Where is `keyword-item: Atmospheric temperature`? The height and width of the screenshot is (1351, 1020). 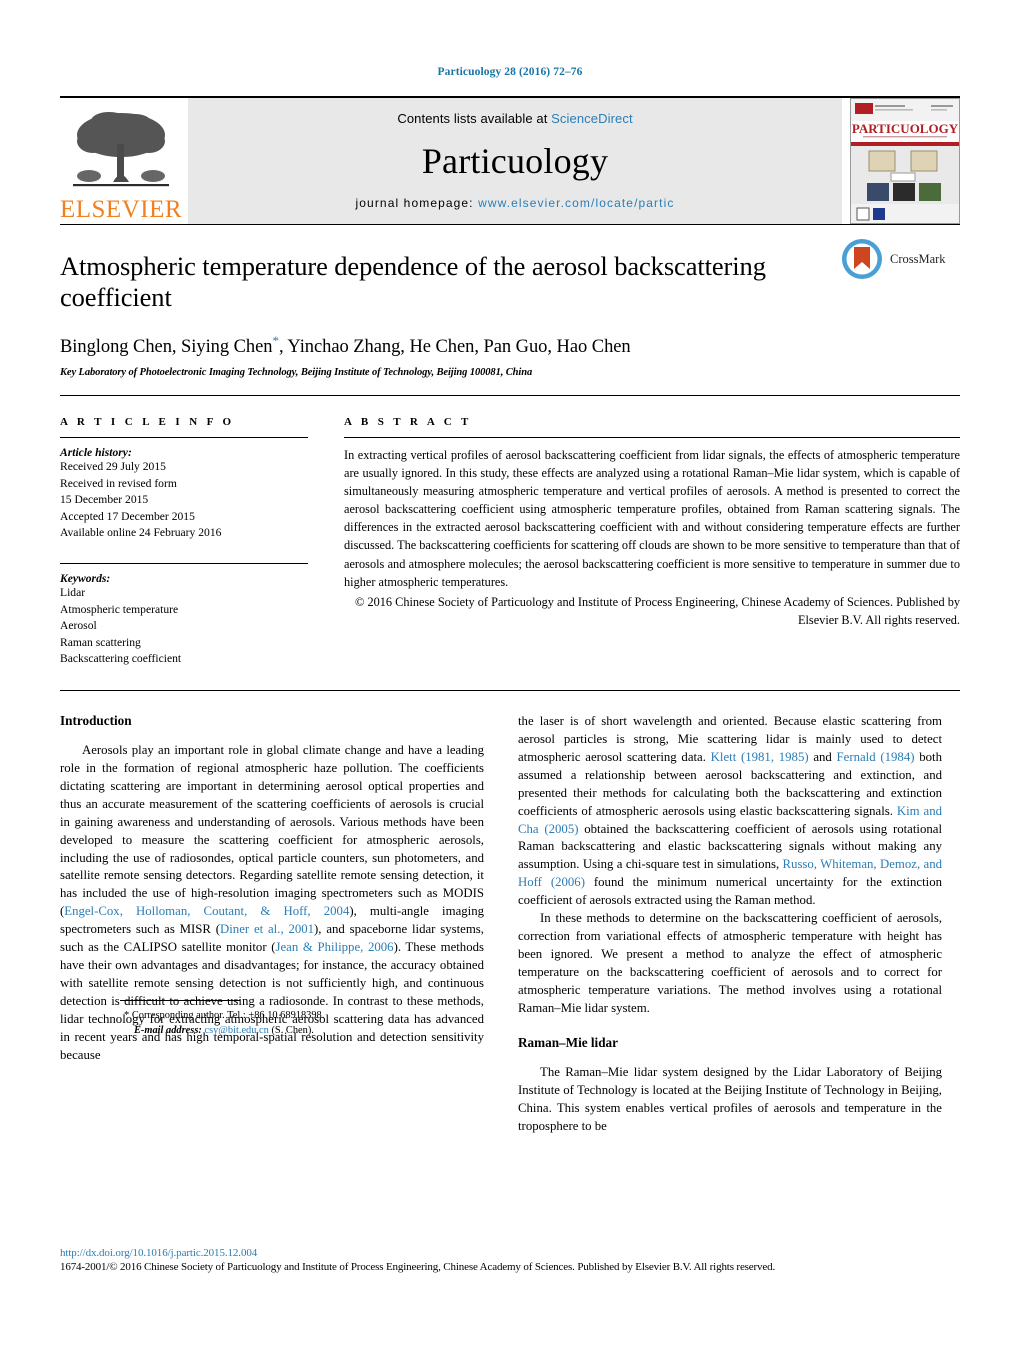 keyword-item: Atmospheric temperature is located at coordinates (119, 609).